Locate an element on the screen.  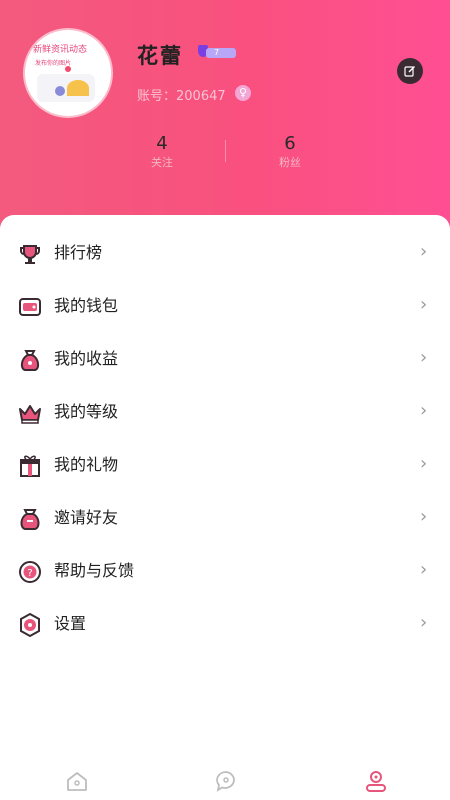
help-icon: ? is located at coordinates (30, 572).